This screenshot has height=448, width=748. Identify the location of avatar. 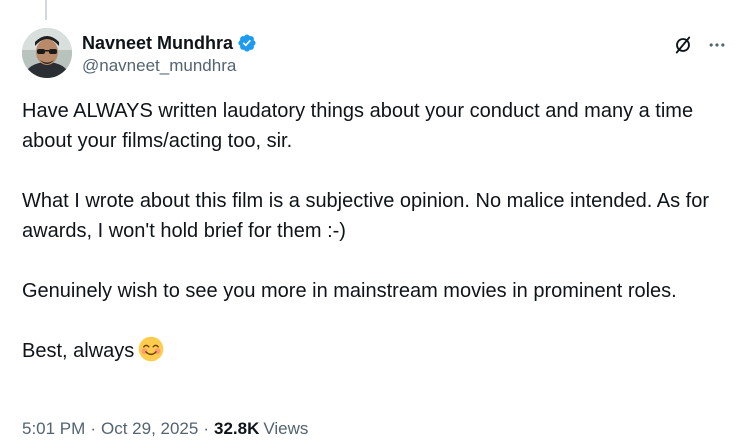
(47, 53).